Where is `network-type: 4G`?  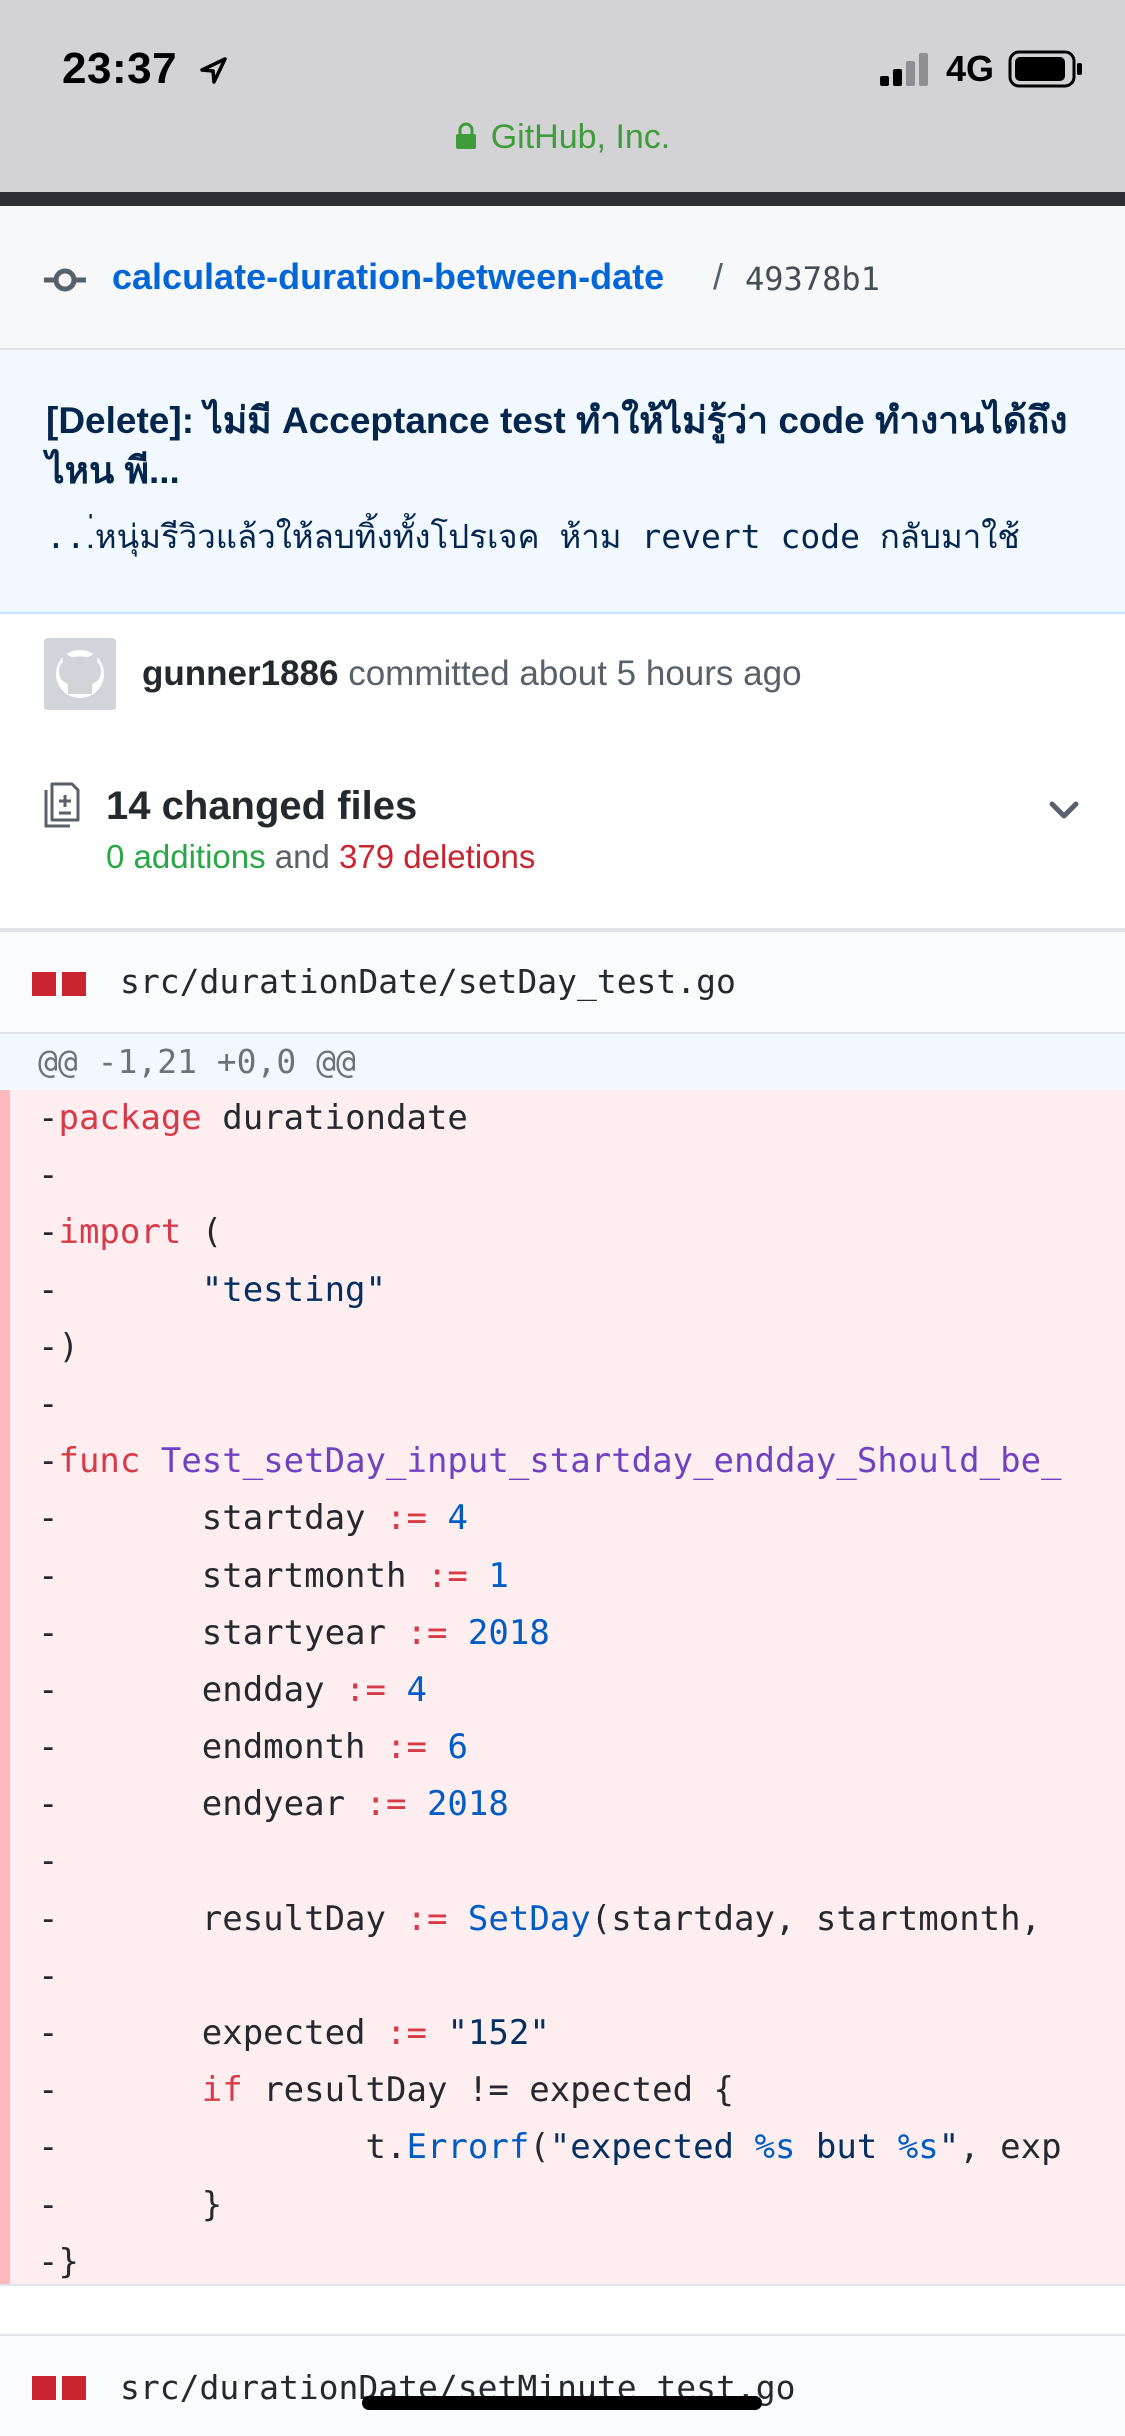 network-type: 4G is located at coordinates (970, 68).